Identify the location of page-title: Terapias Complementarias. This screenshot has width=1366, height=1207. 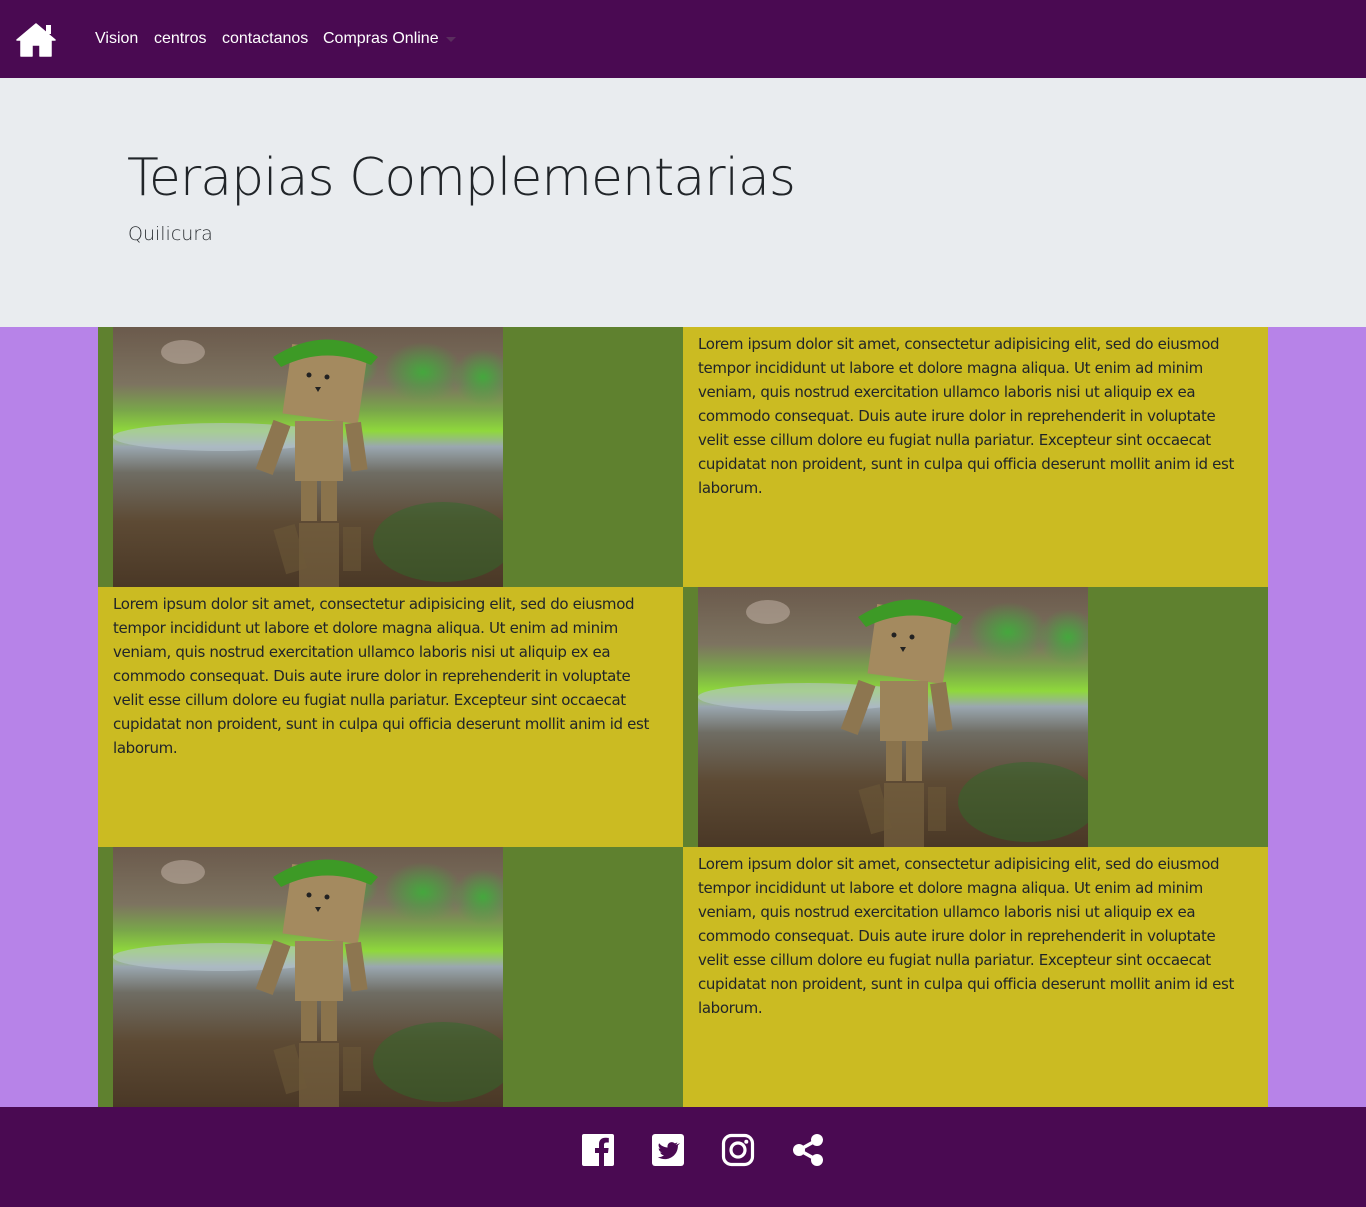
(461, 178).